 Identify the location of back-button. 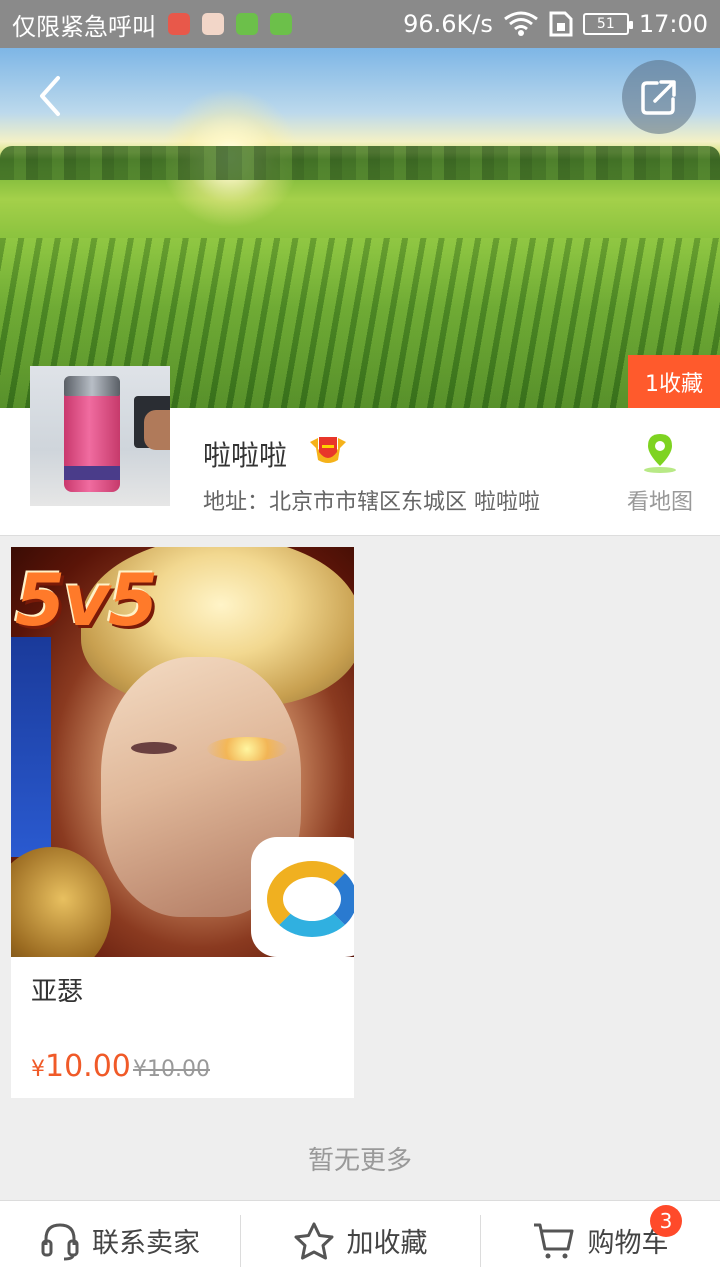
(50, 96).